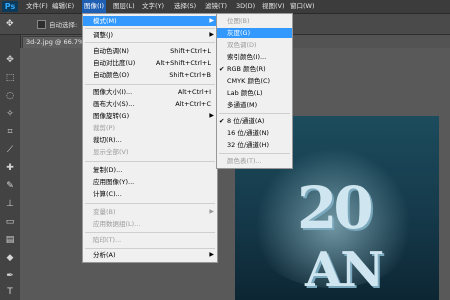  Describe the element at coordinates (335, 208) in the screenshot. I see `artwork-numerals: 20` at that location.